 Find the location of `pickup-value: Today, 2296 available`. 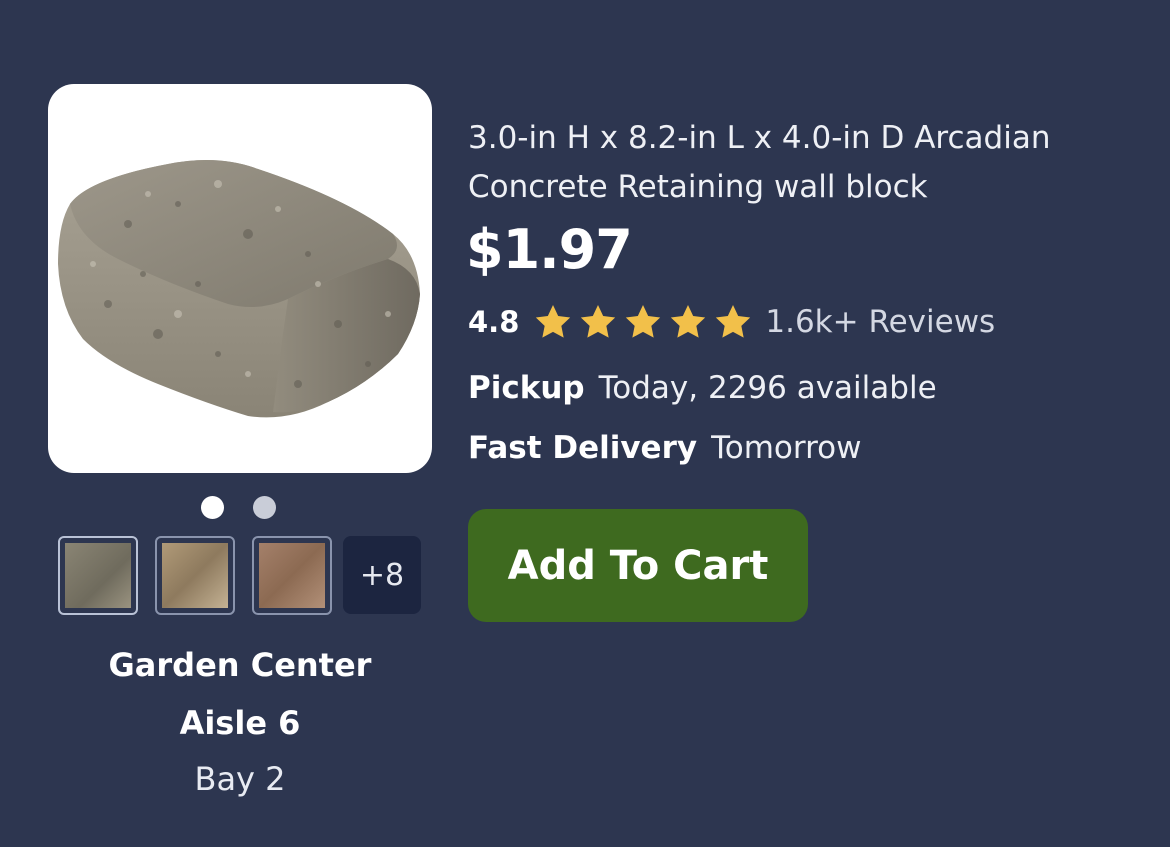

pickup-value: Today, 2296 available is located at coordinates (767, 388).